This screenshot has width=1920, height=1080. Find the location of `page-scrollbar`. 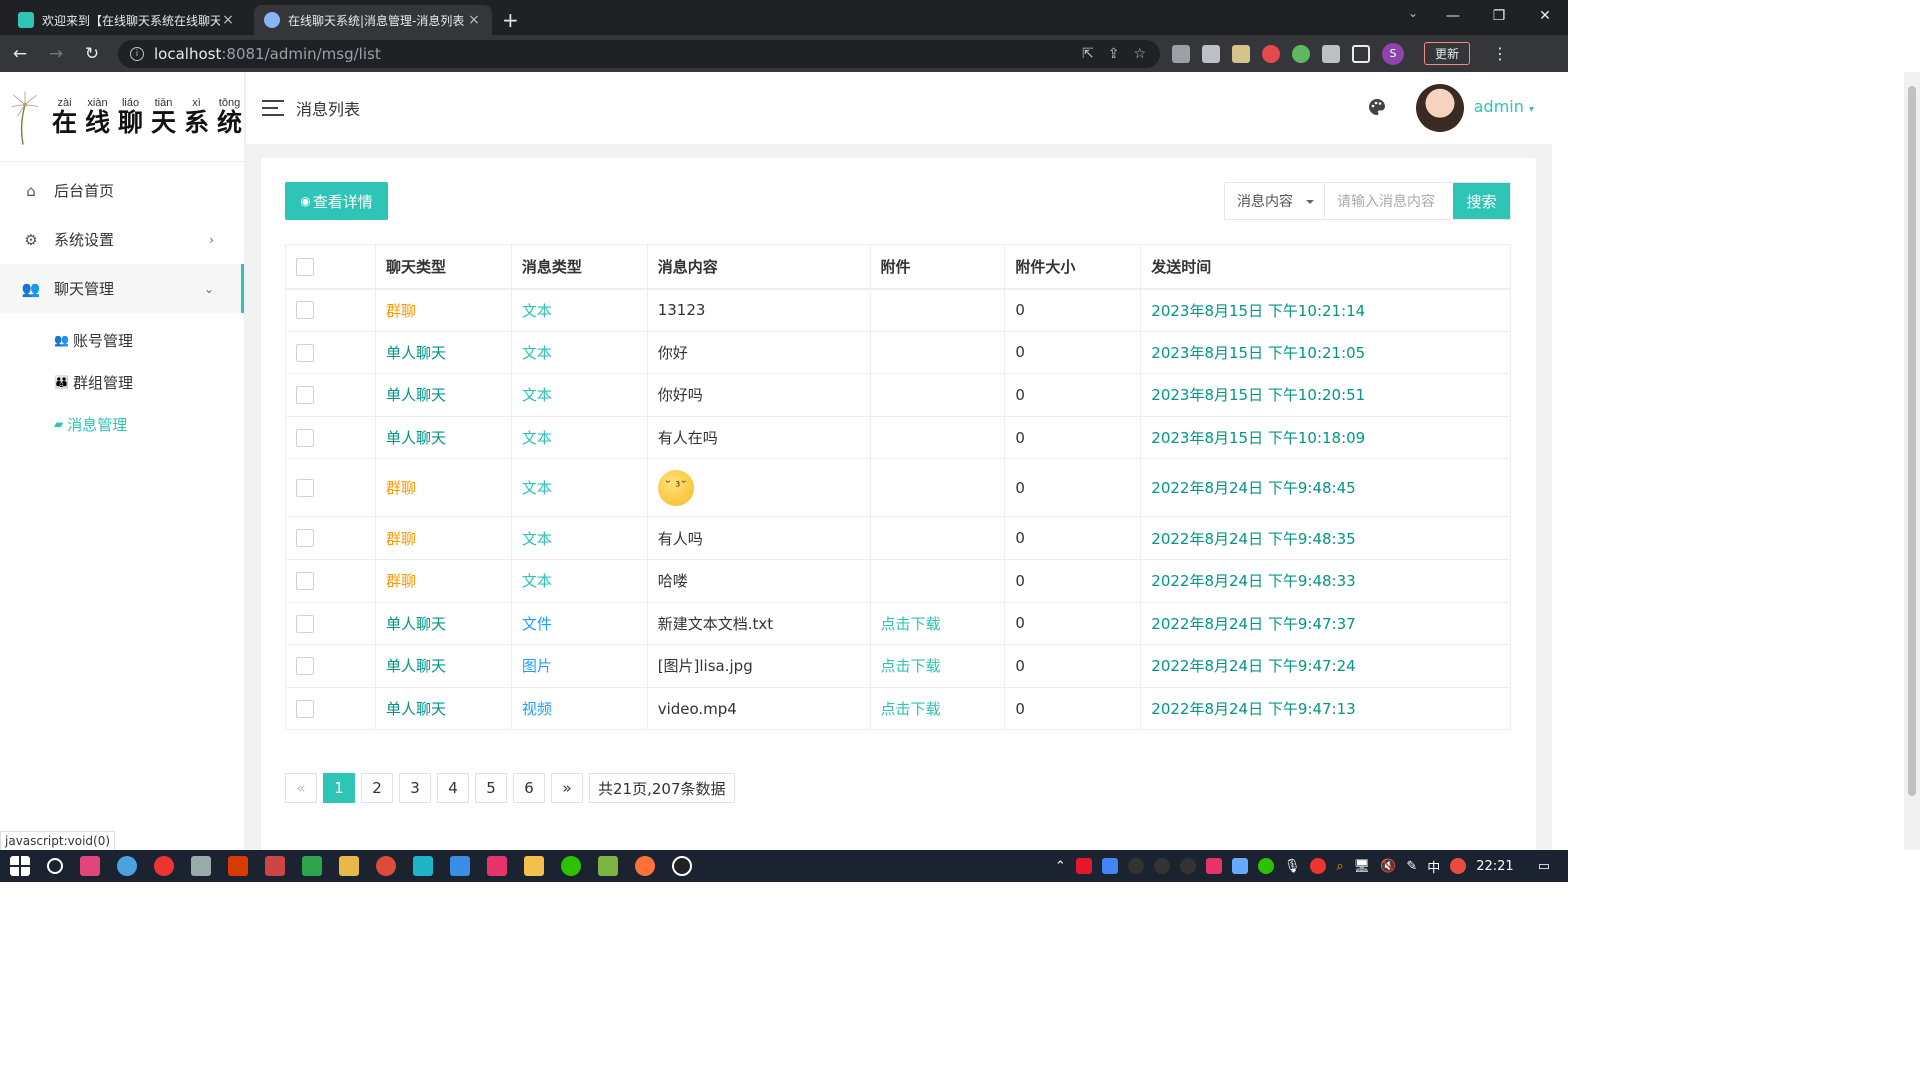

page-scrollbar is located at coordinates (1912, 461).